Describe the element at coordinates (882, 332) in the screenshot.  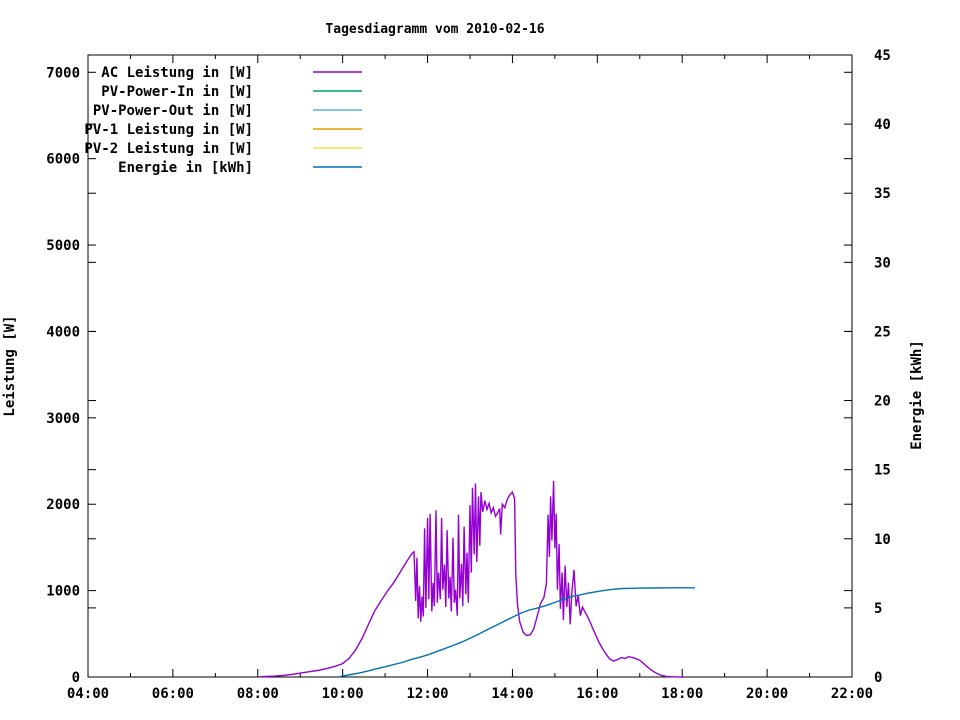
I see `y-right-tick-label: 25` at that location.